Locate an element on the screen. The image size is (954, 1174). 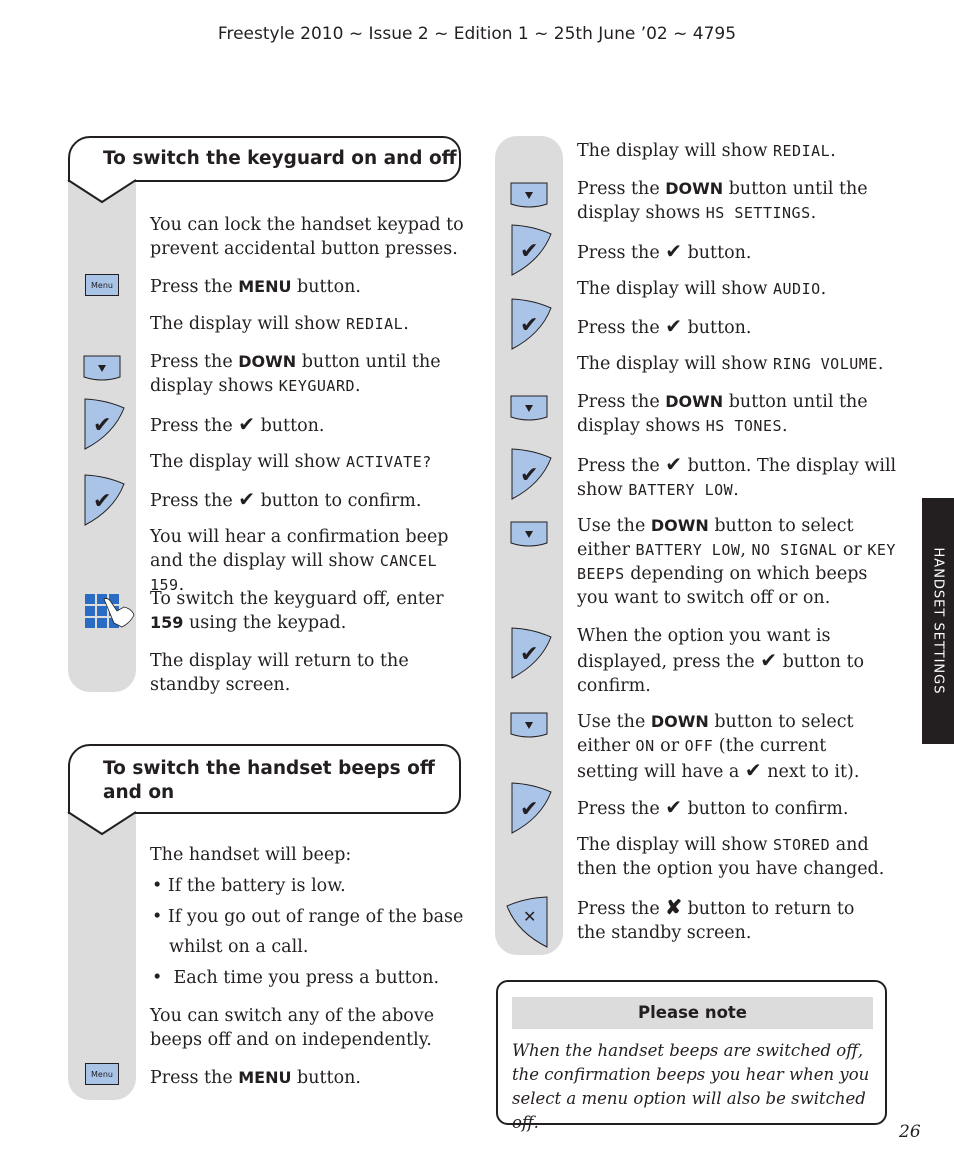
keypad-press-icon is located at coordinates (110, 611).